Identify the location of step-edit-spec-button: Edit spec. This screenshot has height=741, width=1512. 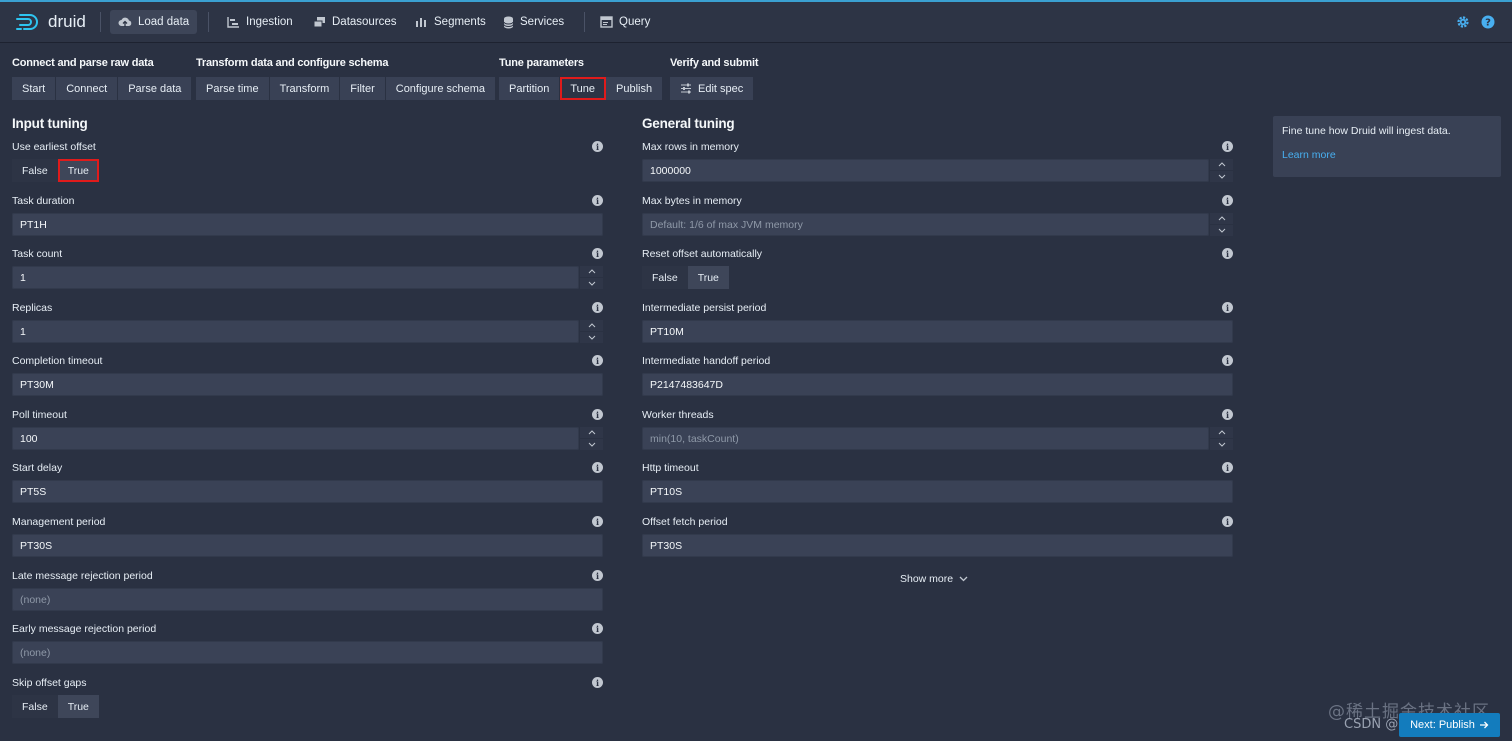
(712, 88).